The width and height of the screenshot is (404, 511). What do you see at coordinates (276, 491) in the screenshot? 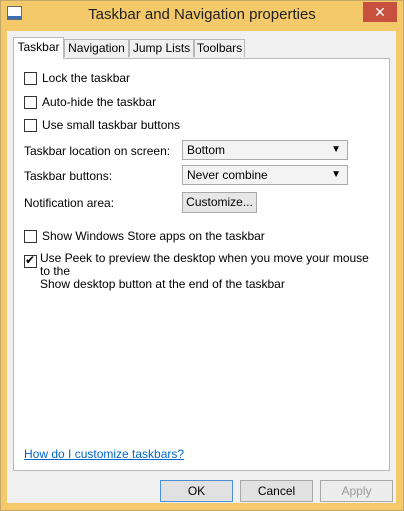
I see `cancel-button: Cancel` at bounding box center [276, 491].